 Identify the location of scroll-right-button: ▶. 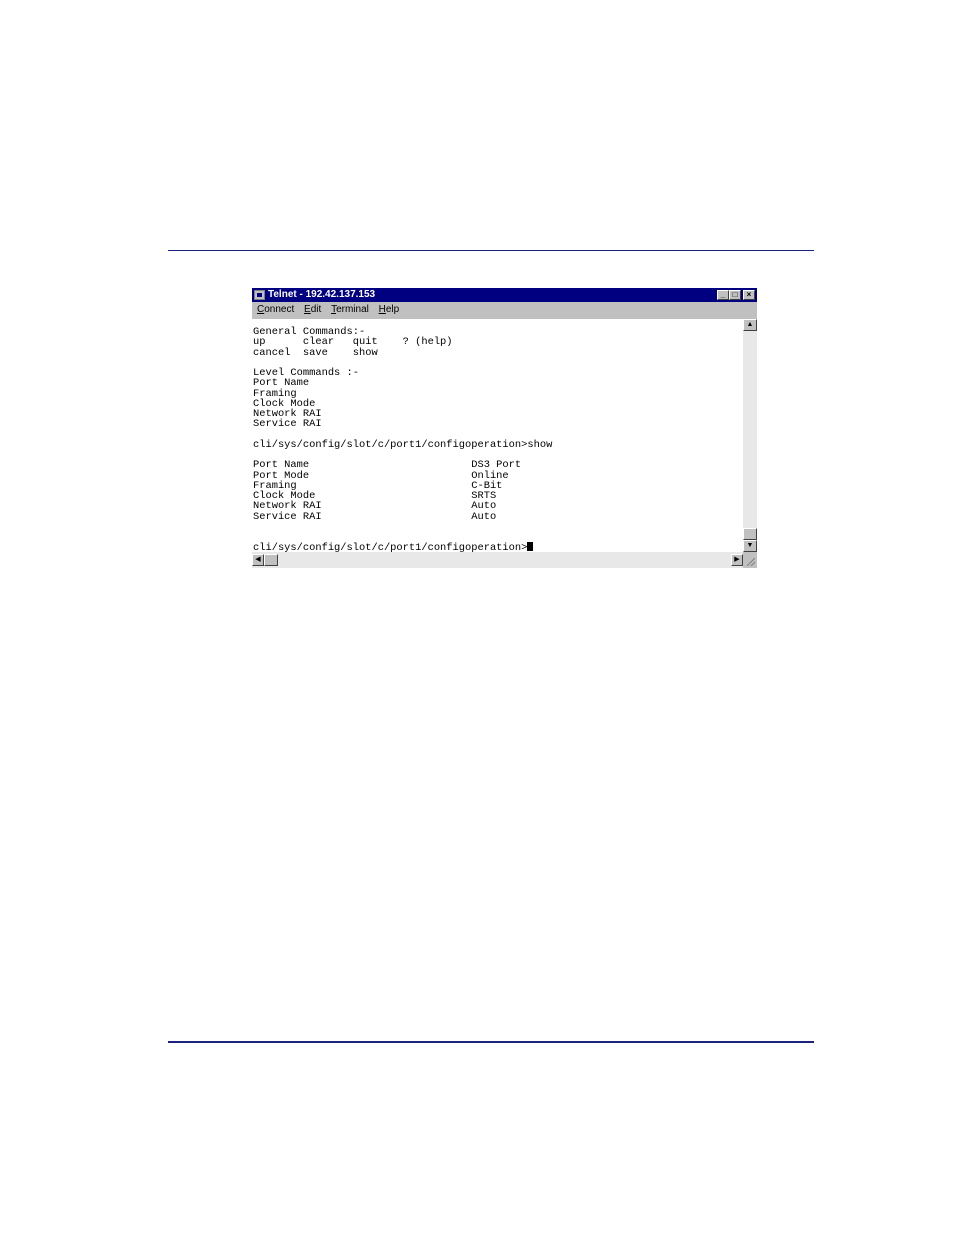
(737, 560).